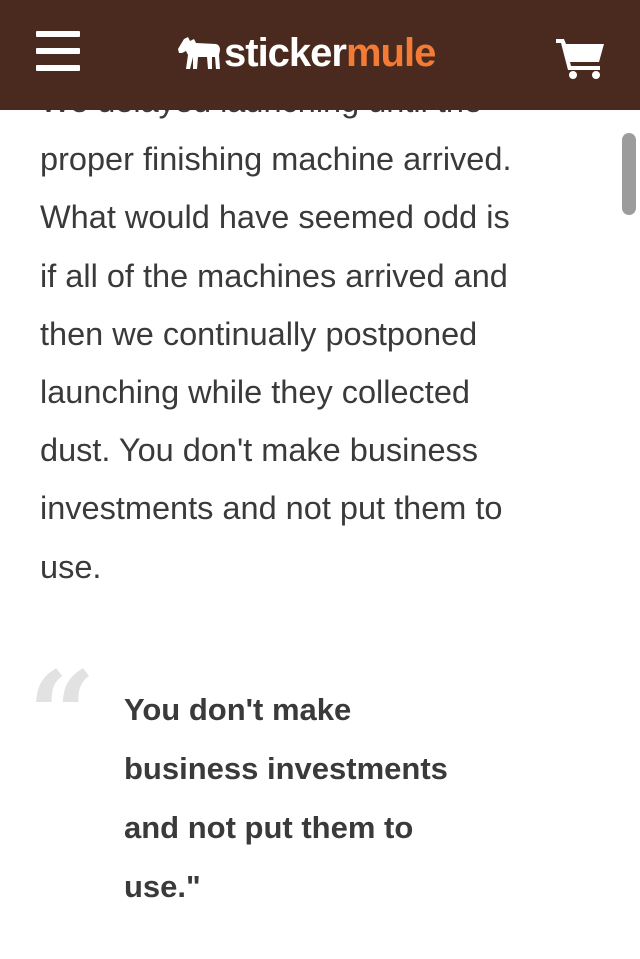 Image resolution: width=640 pixels, height=959 pixels. I want to click on article-line: launching while they collected, so click(255, 392).